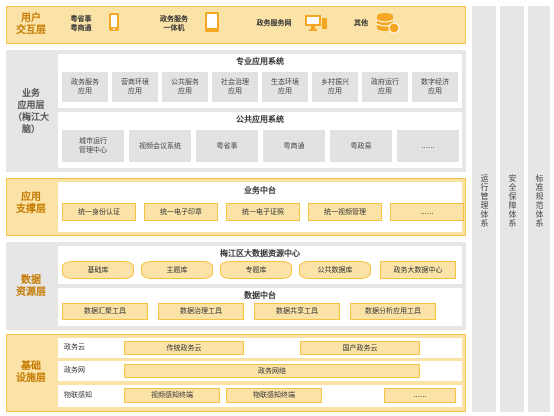 This screenshot has height=416, width=554. I want to click on tablet-icon, so click(212, 22).